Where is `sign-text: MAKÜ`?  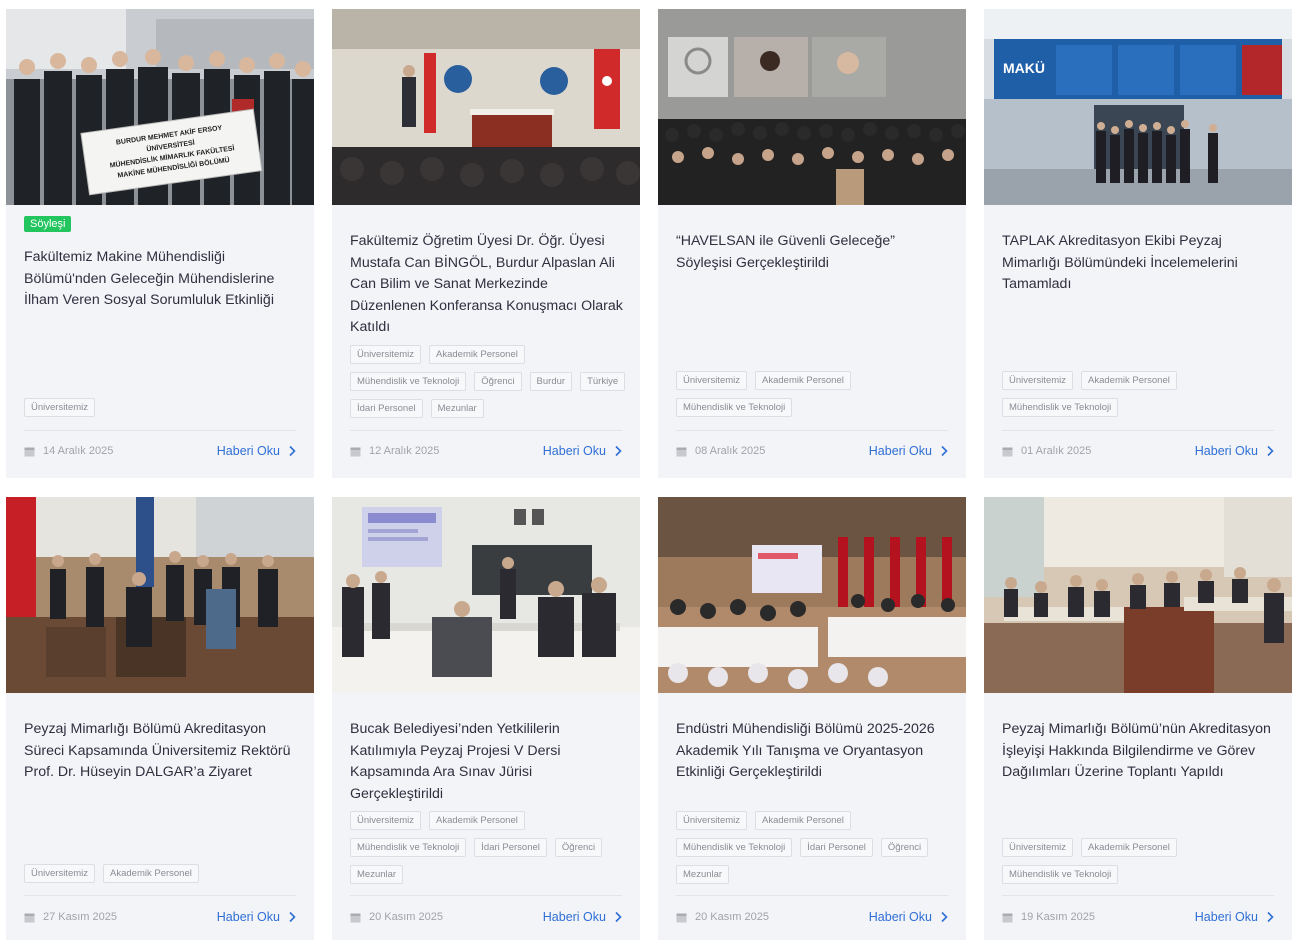 sign-text: MAKÜ is located at coordinates (1024, 68).